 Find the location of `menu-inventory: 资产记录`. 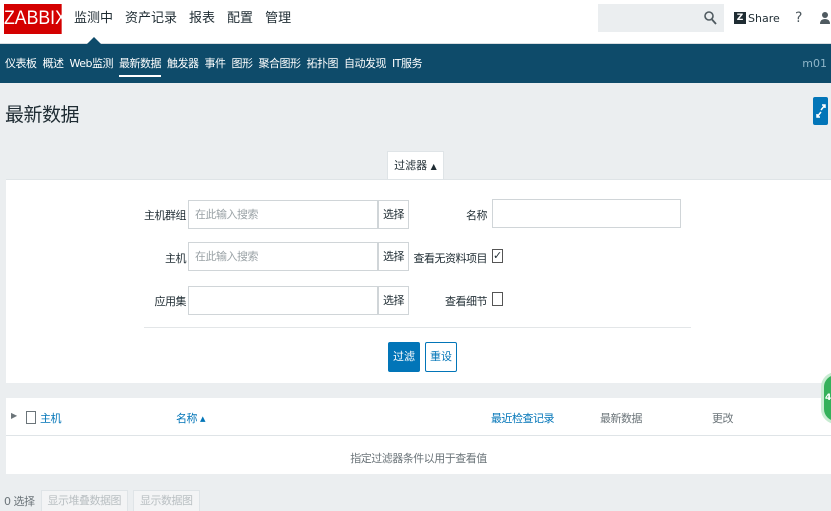

menu-inventory: 资产记录 is located at coordinates (151, 22).